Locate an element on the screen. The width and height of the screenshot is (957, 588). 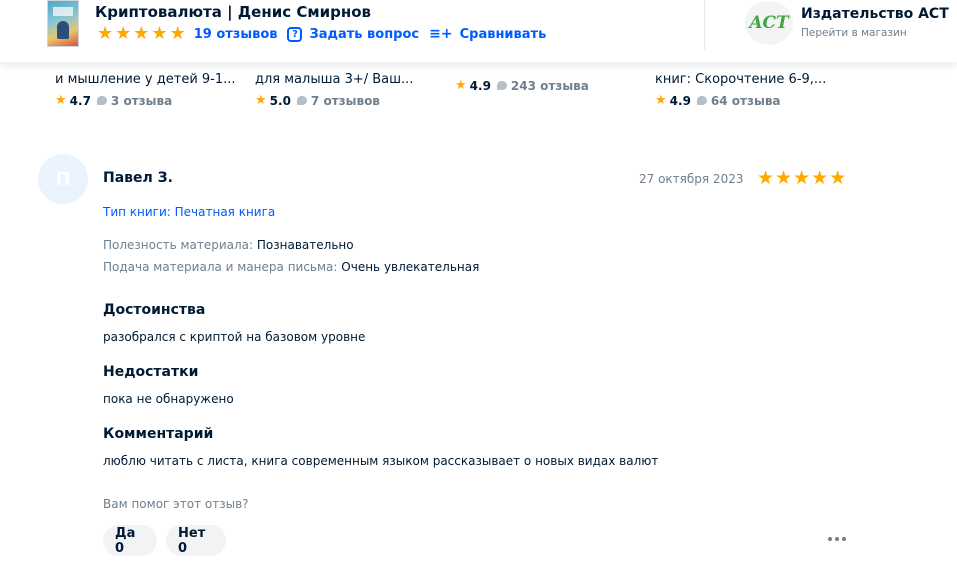
review-param: Полезность материала: Познавательно is located at coordinates (228, 245).